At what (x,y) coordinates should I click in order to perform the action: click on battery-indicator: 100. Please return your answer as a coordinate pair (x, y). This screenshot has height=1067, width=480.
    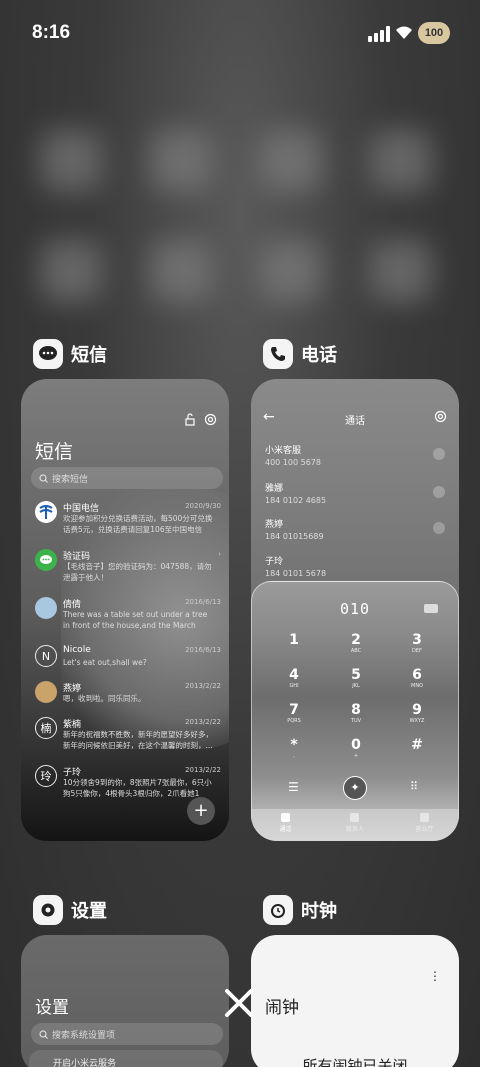
    Looking at the image, I should click on (434, 33).